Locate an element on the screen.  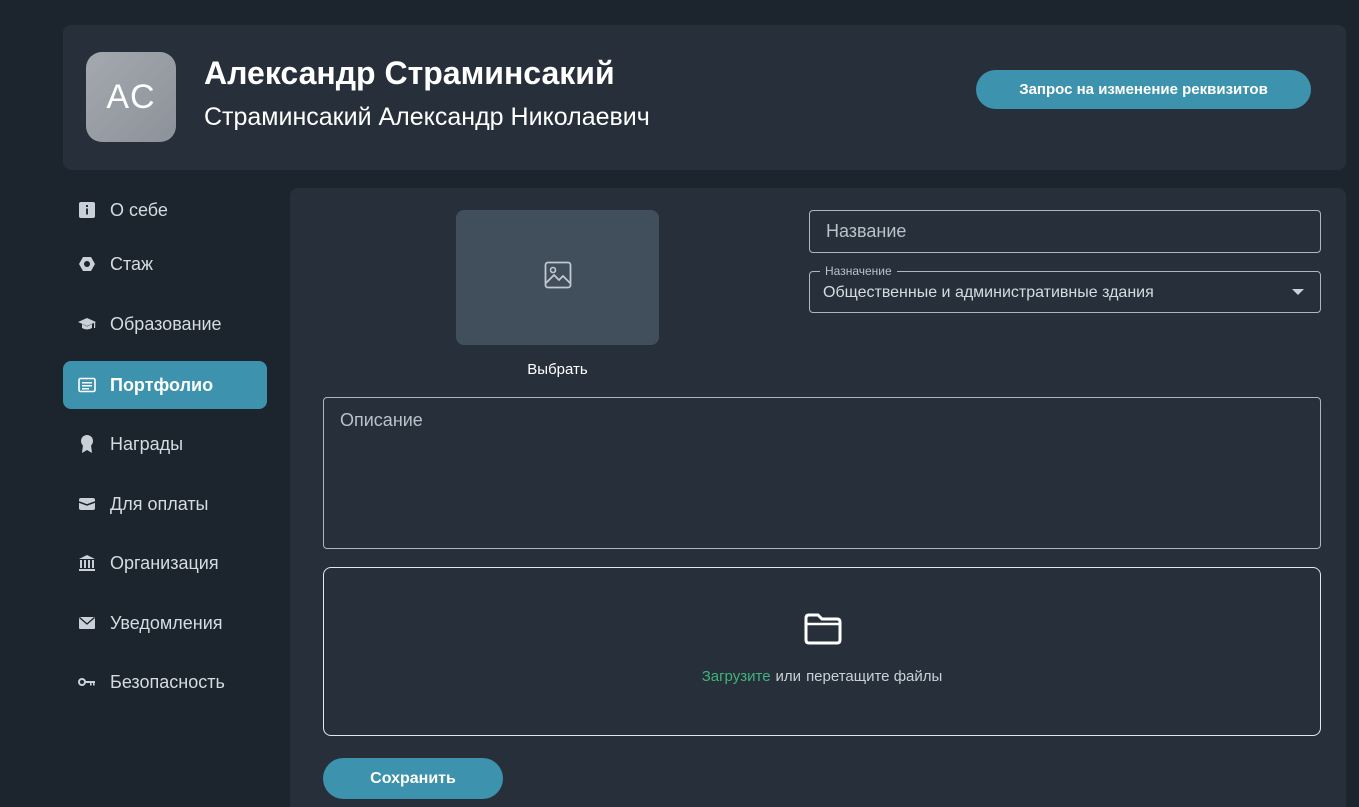
sidebar-item-label: Портфолио is located at coordinates (162, 384).